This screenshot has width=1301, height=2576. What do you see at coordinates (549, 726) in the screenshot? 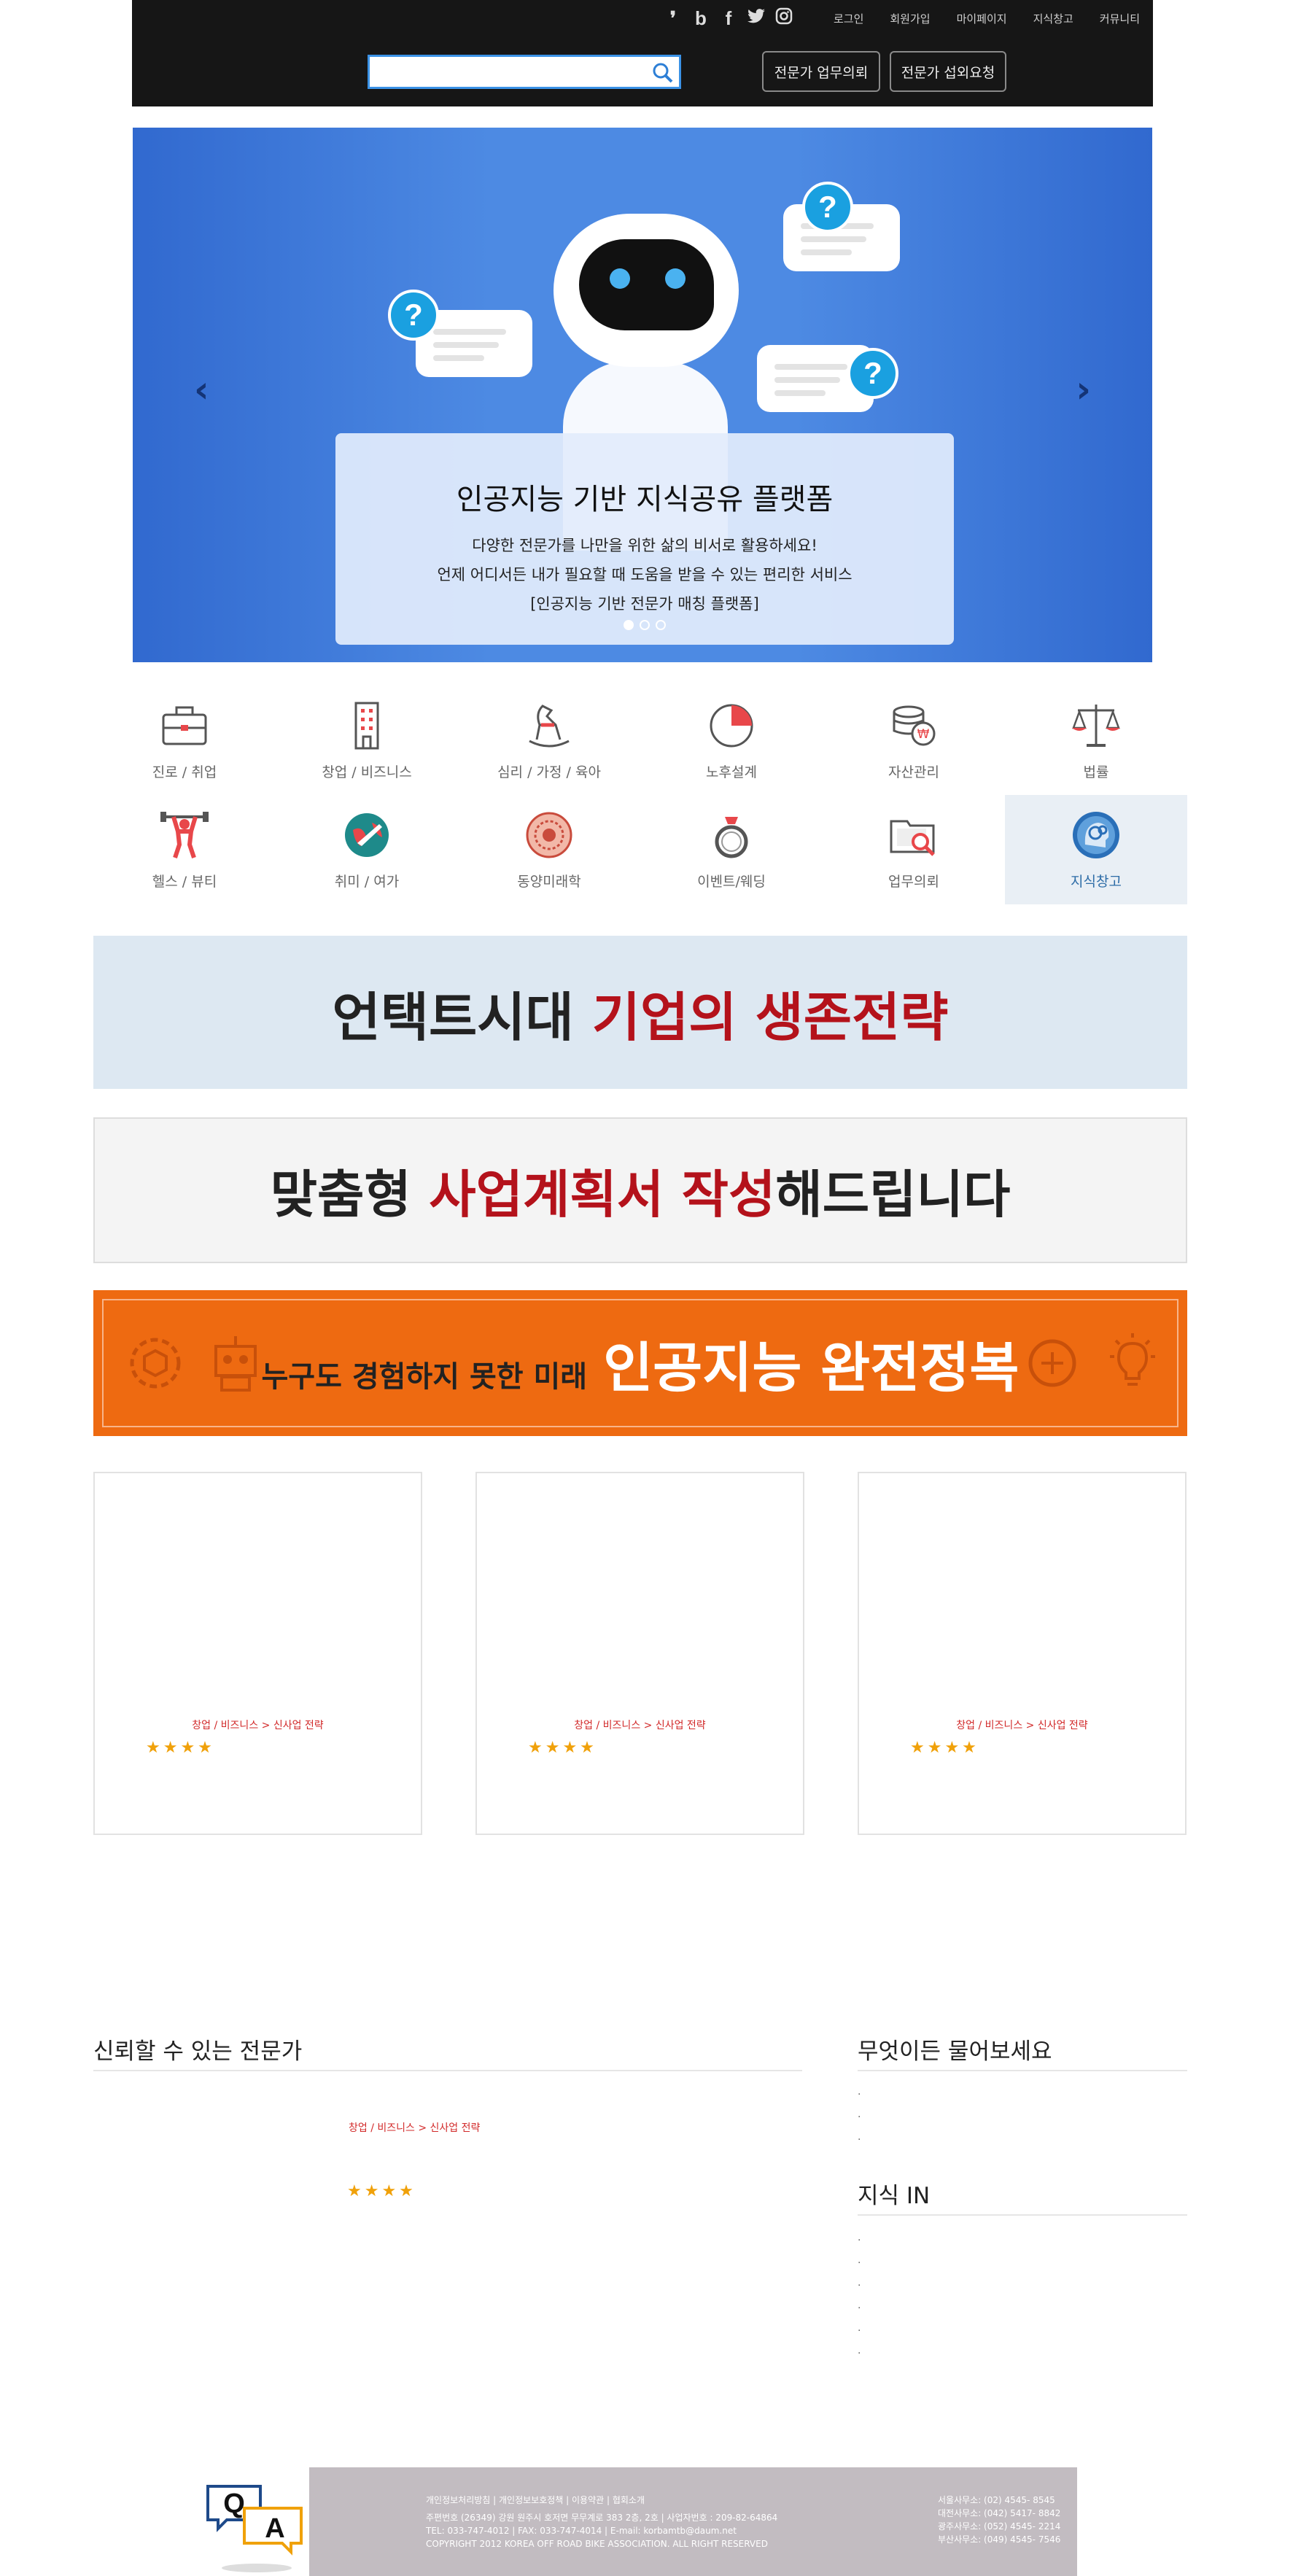
I see `rocking-horse-icon` at bounding box center [549, 726].